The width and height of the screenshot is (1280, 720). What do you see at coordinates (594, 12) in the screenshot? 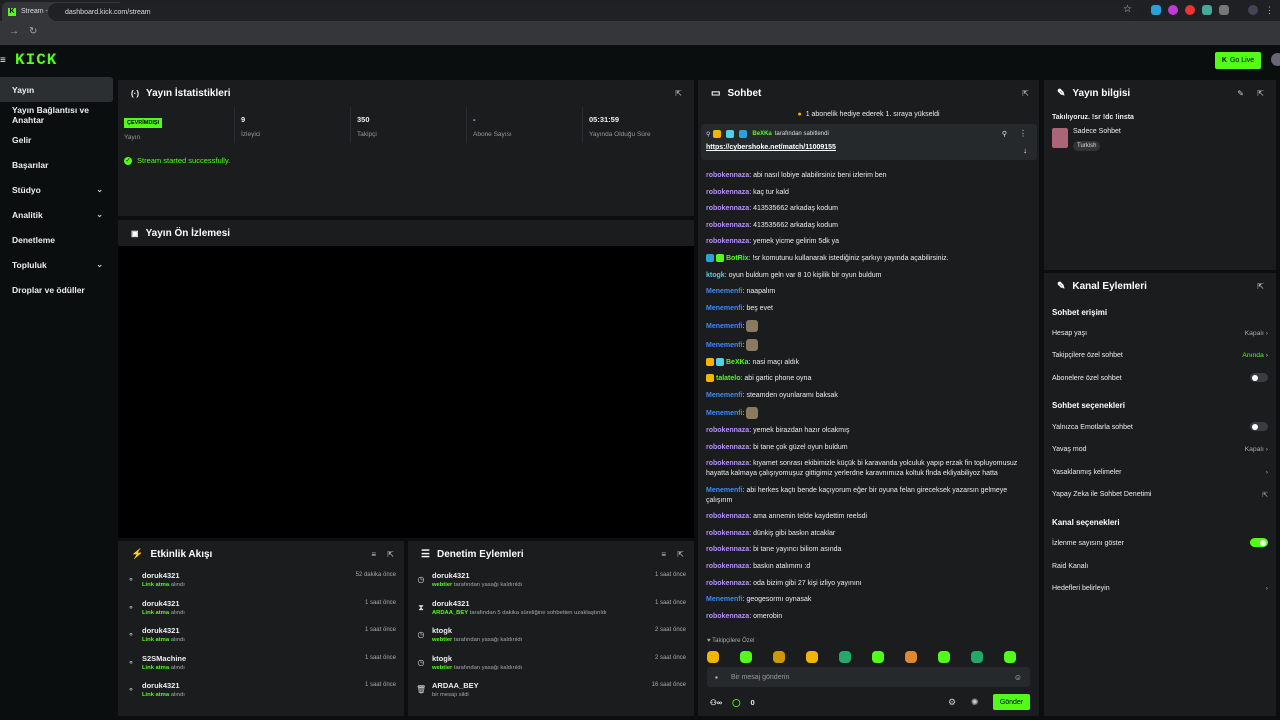
I see `url-input: dashboard.kick.com/stream` at bounding box center [594, 12].